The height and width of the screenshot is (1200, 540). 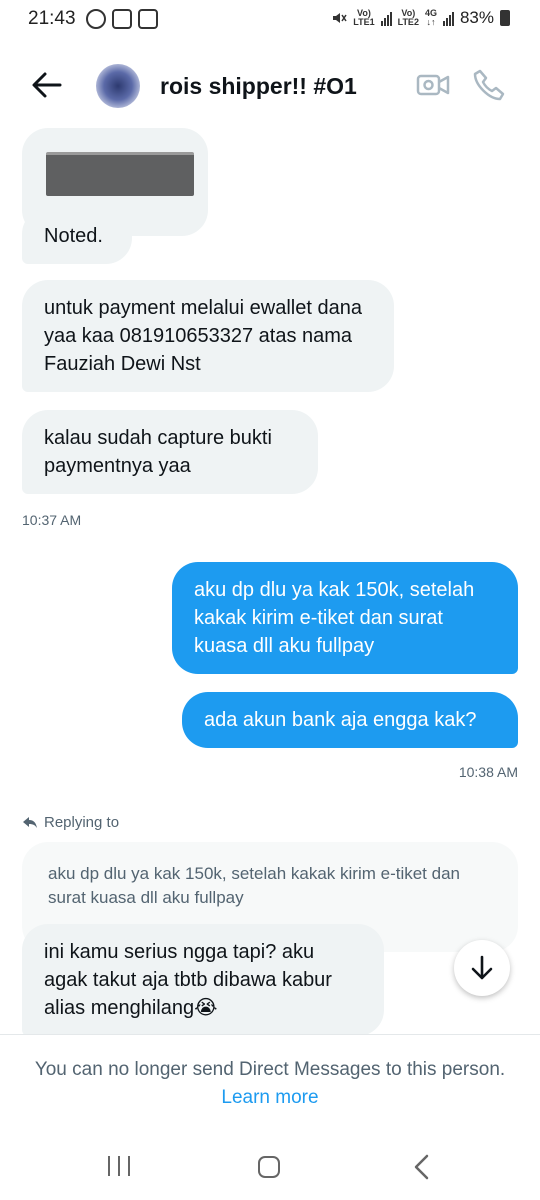 What do you see at coordinates (258, 86) in the screenshot?
I see `conversation-title: rois shipper!! #O1` at bounding box center [258, 86].